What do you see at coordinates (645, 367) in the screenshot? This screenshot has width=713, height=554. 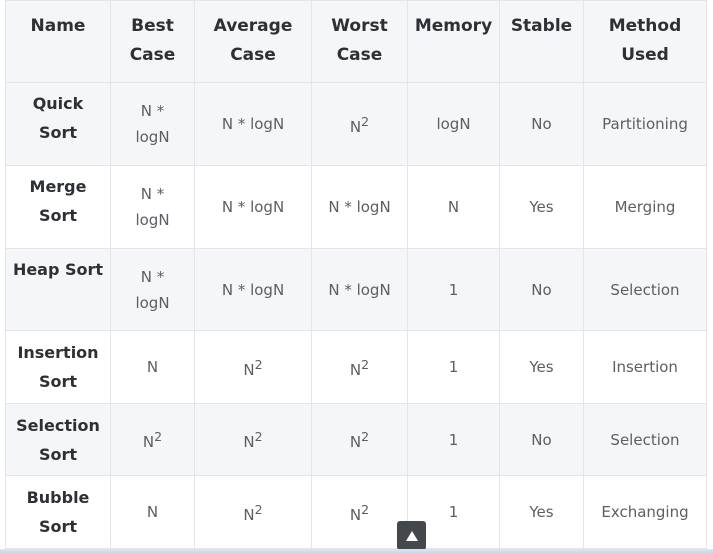 I see `method-cell: Insertion` at bounding box center [645, 367].